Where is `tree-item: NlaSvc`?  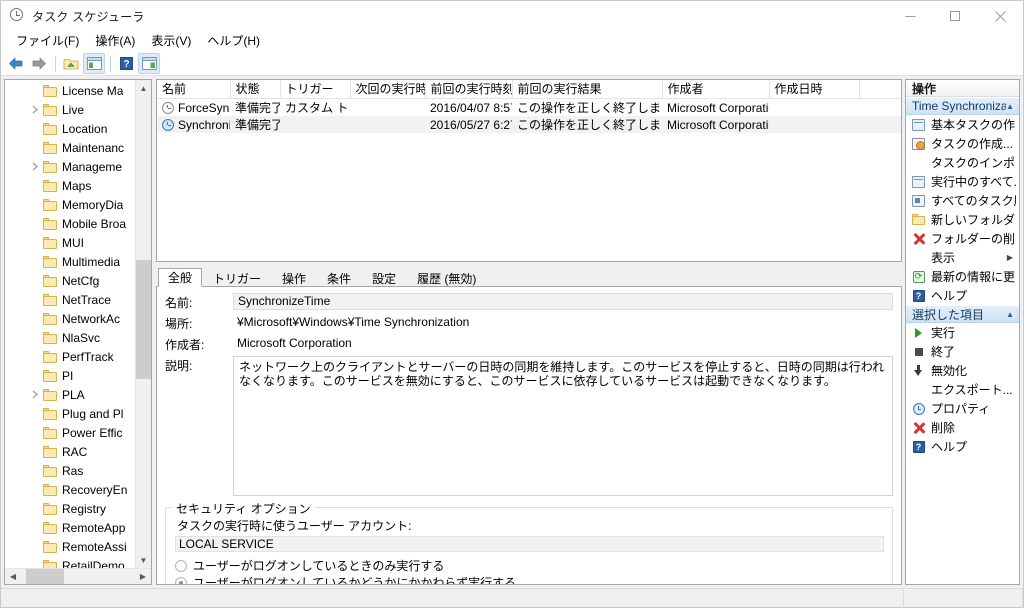 tree-item: NlaSvc is located at coordinates (70, 337).